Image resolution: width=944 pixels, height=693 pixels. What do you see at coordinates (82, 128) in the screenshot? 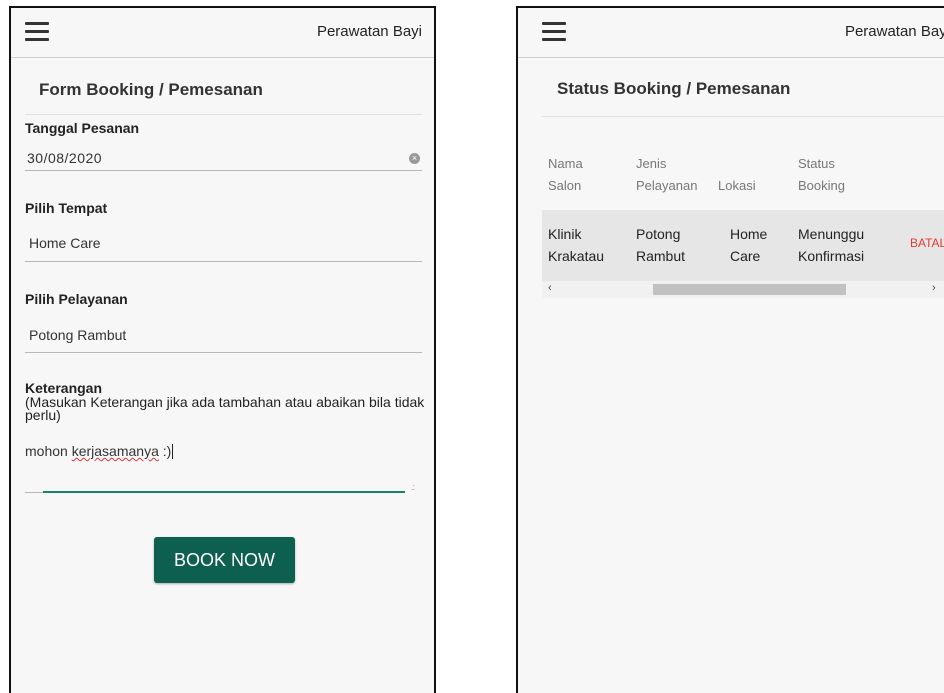
I see `tanggal-pesanan-label: Tanggal Pesanan` at bounding box center [82, 128].